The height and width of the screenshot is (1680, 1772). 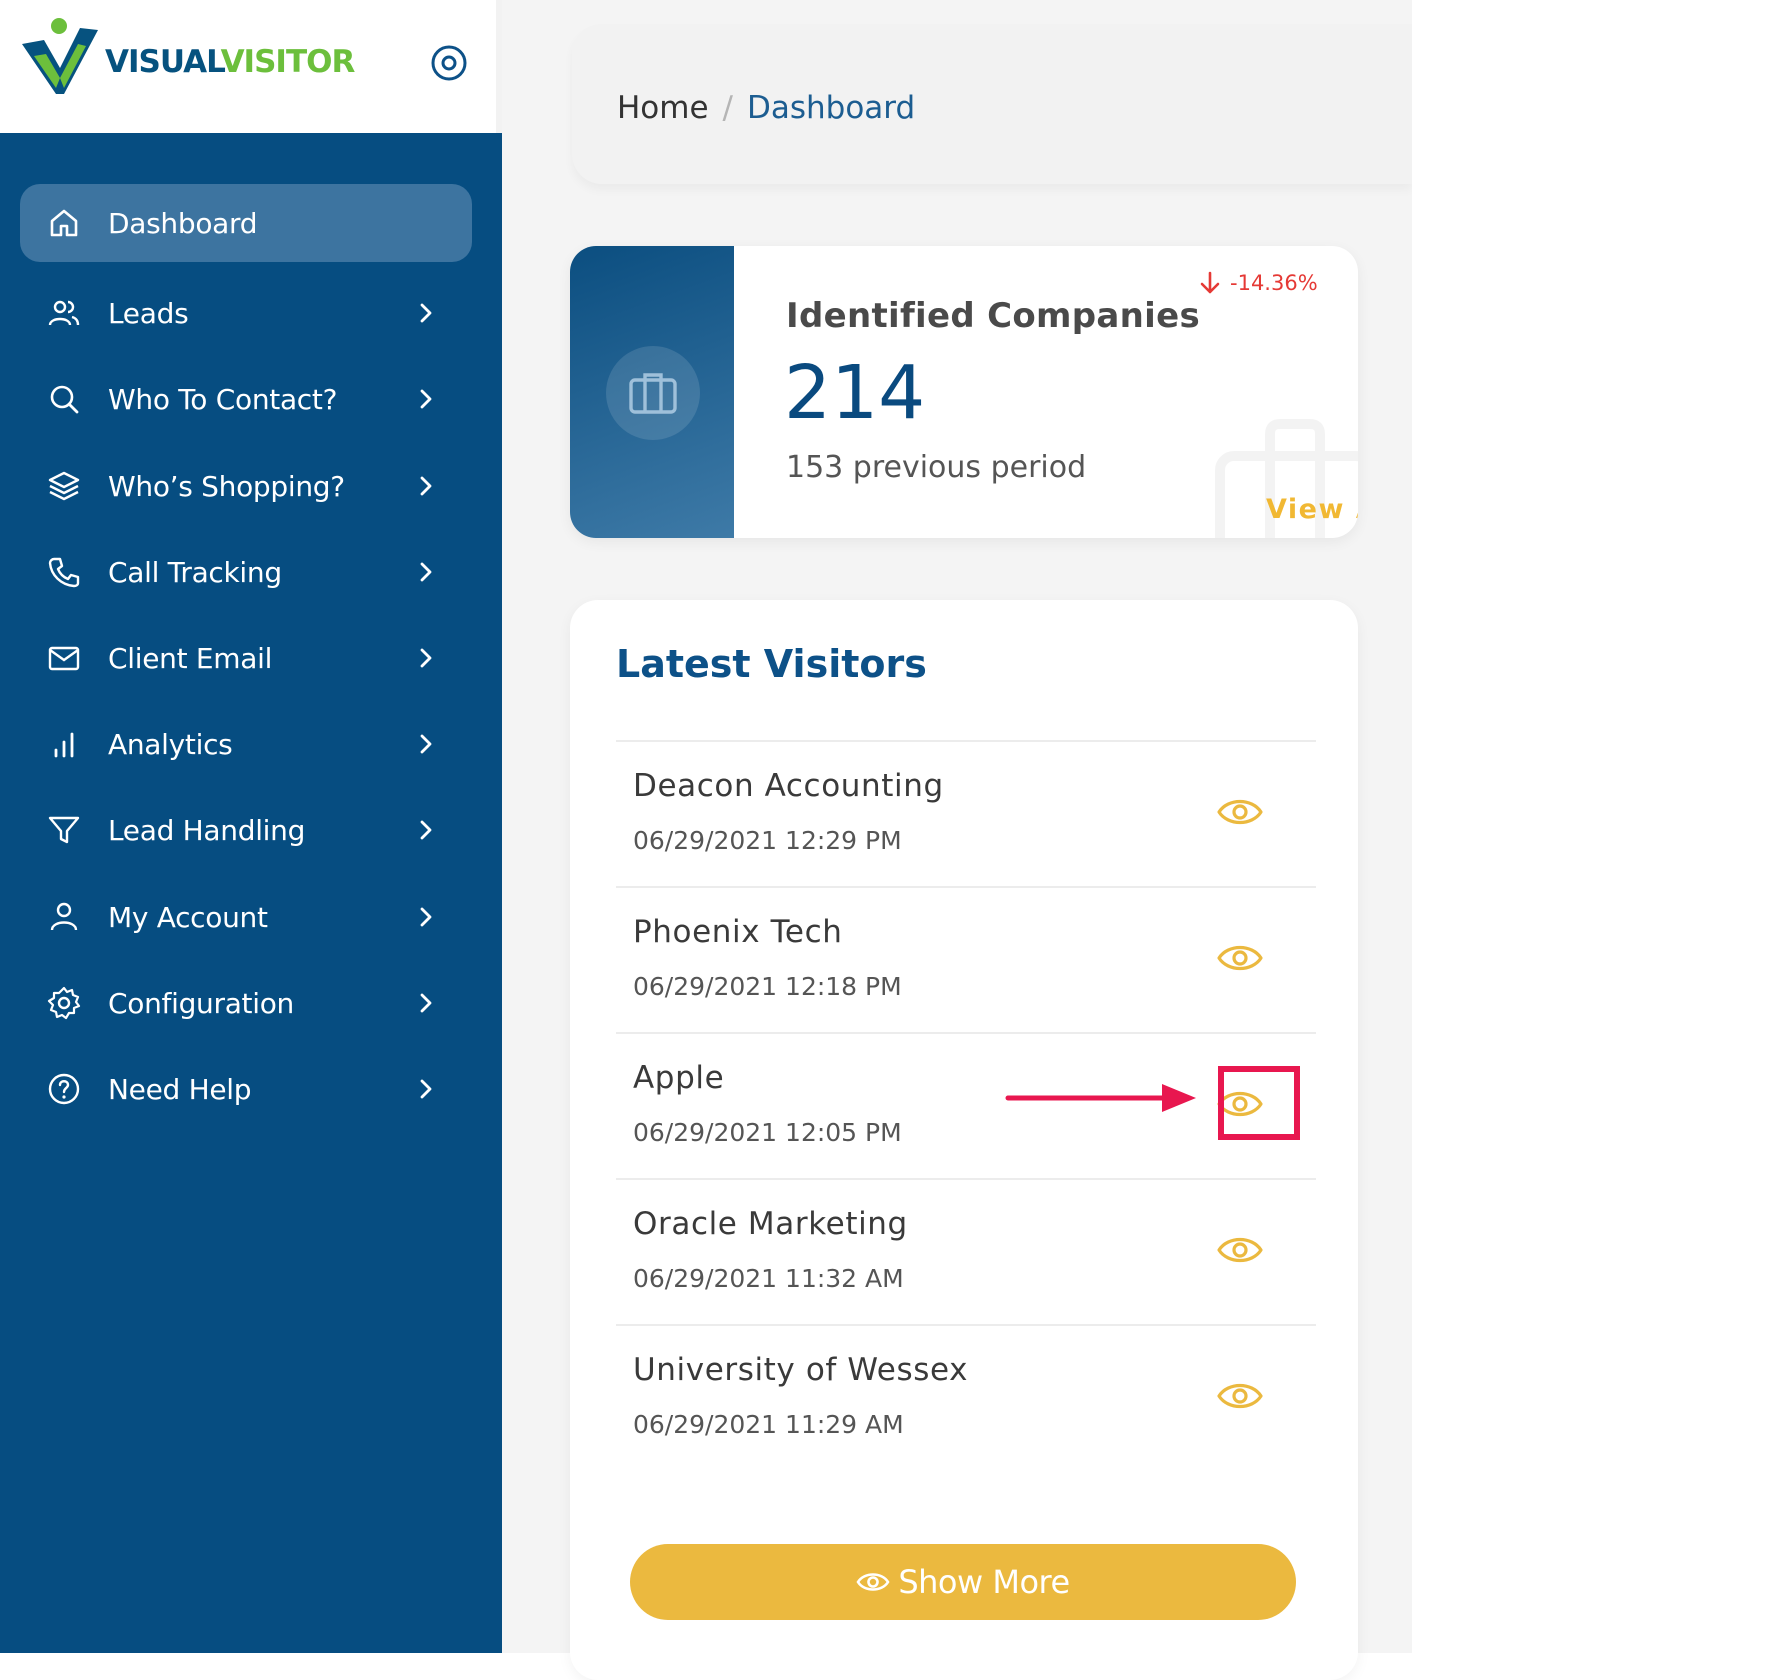 I want to click on logo-text: VISUALVISITOR, so click(x=230, y=62).